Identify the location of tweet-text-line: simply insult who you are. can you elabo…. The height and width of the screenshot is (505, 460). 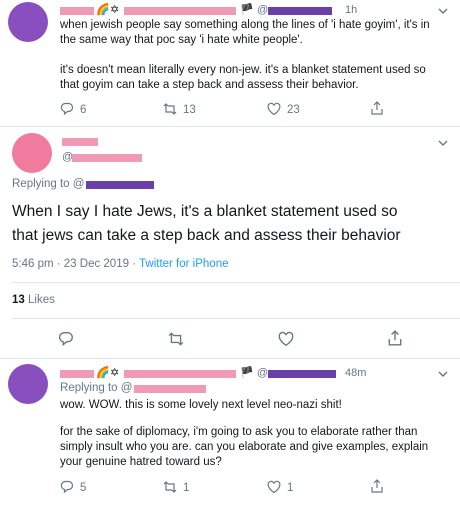
(244, 447).